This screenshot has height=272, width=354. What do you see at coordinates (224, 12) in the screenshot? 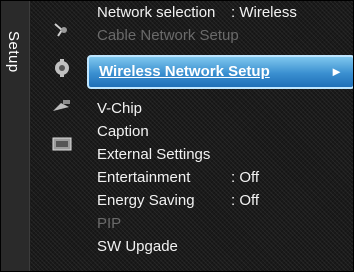
I see `menu-item-network-selection: Network selection : Wireless` at bounding box center [224, 12].